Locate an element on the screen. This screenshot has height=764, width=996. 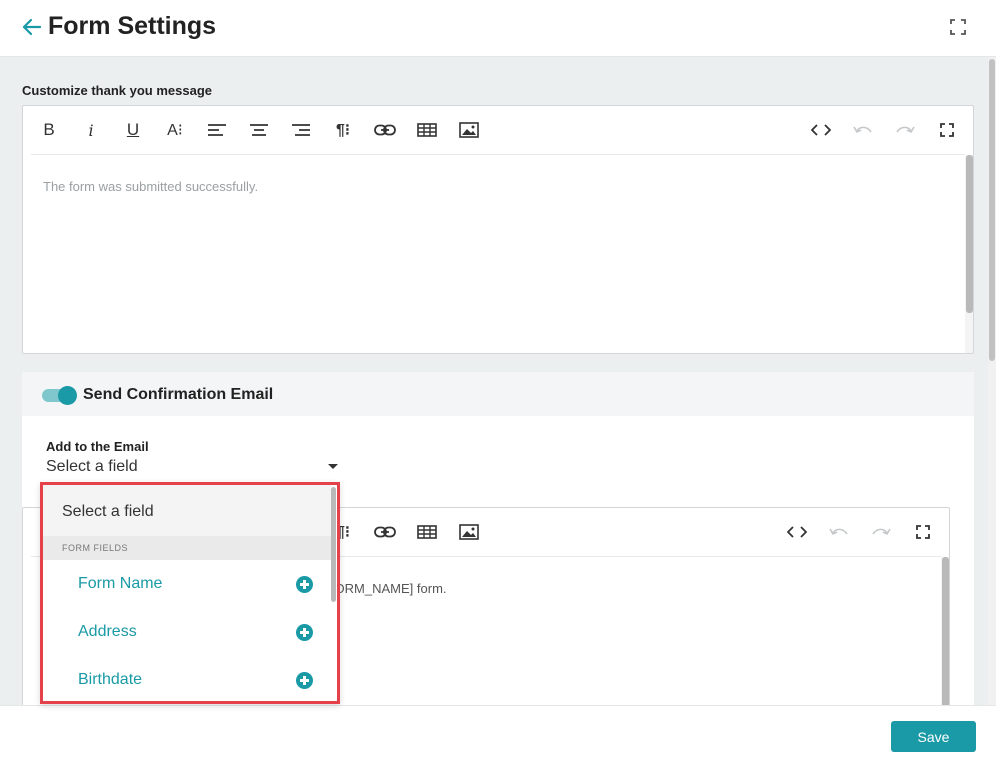
dropdown-item-birthdate: Birthdate is located at coordinates (187, 678).